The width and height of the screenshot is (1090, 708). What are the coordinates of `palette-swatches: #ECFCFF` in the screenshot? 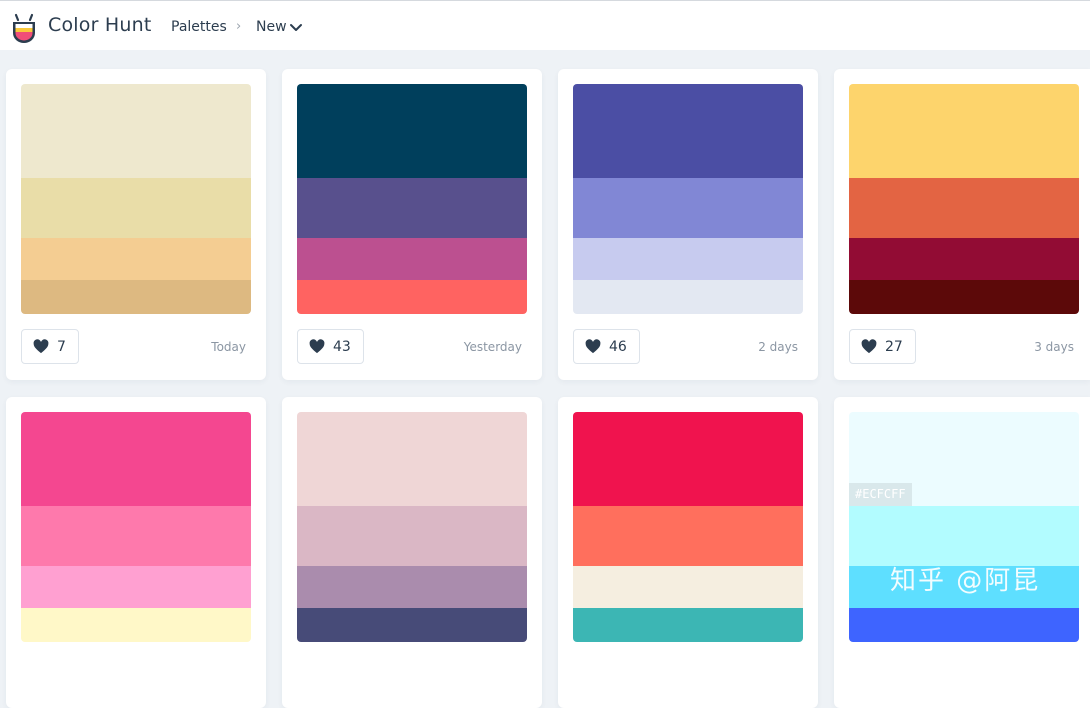 It's located at (964, 527).